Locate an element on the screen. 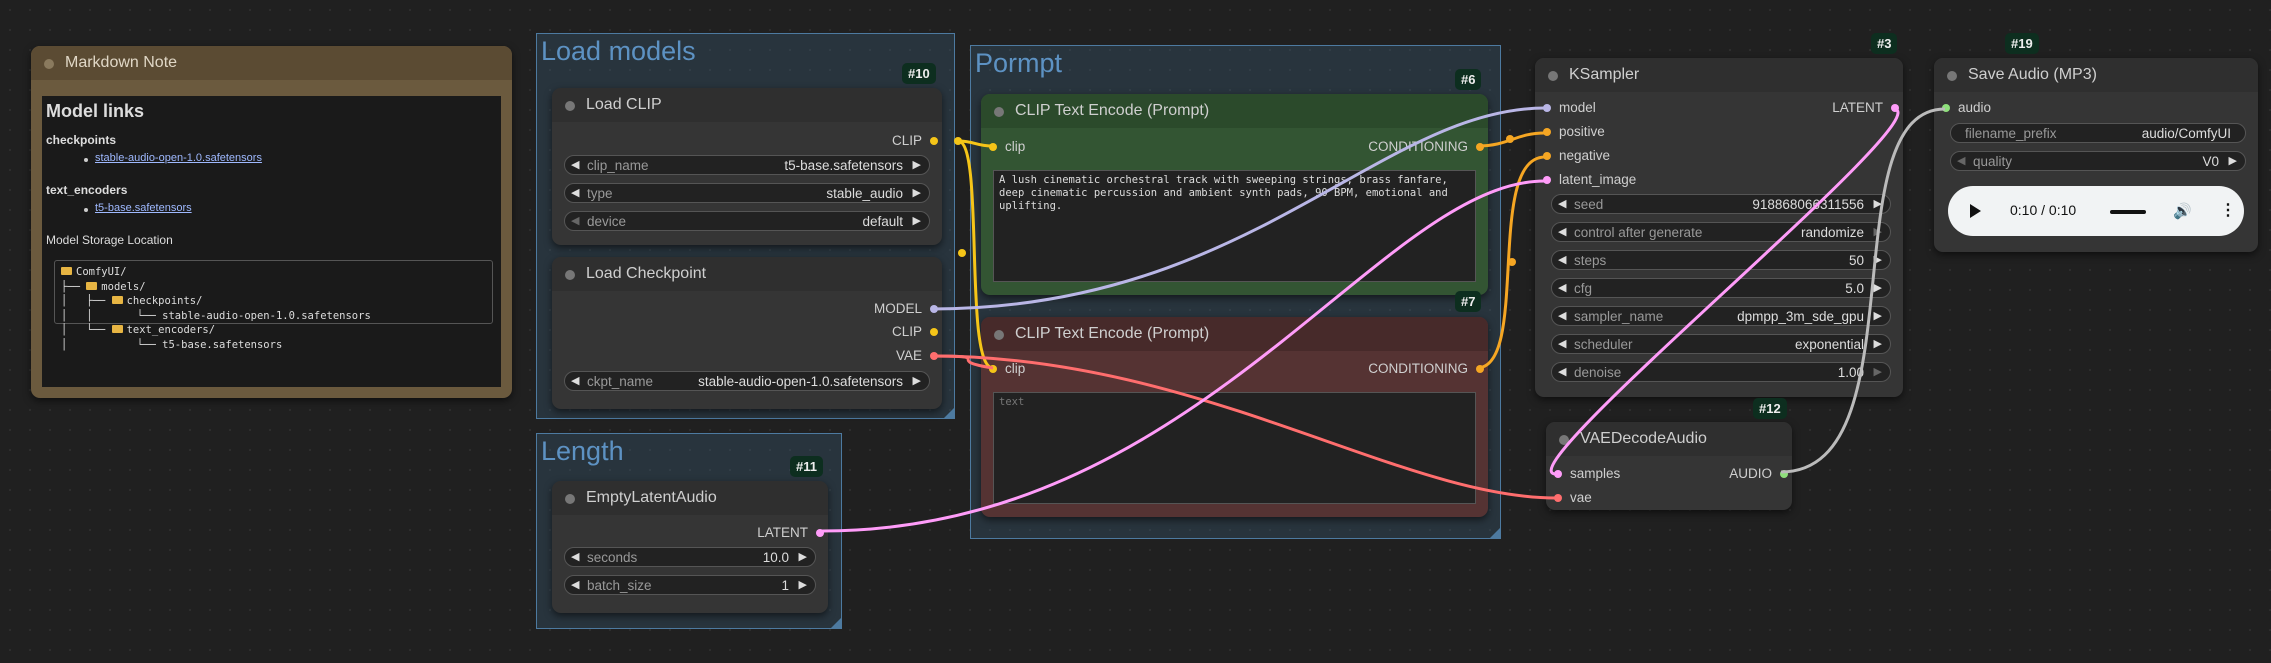 This screenshot has height=663, width=2271. input-audio: audio is located at coordinates (1966, 108).